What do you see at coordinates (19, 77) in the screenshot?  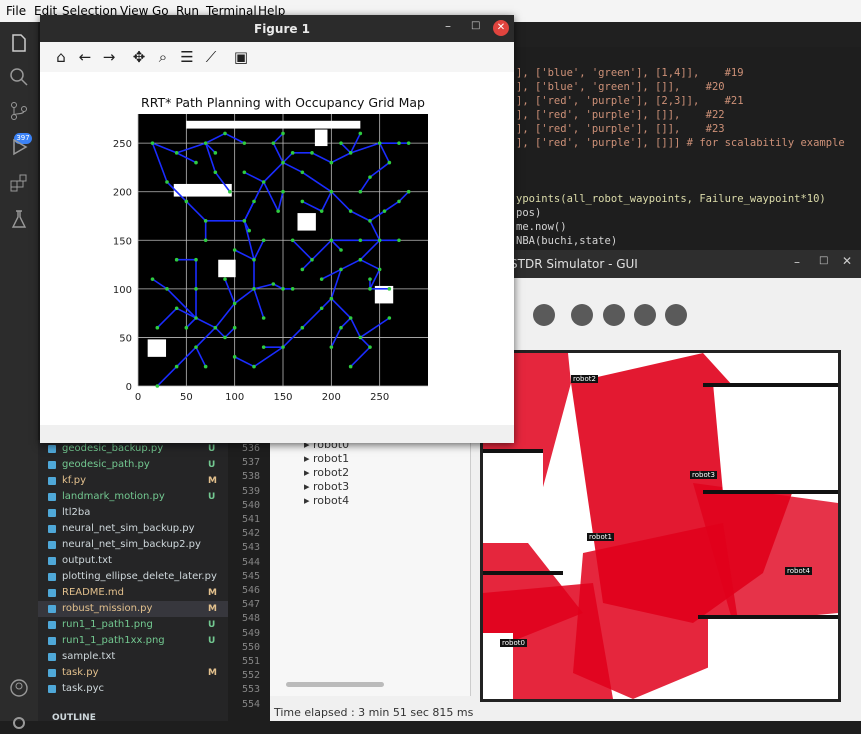 I see `search-icon` at bounding box center [19, 77].